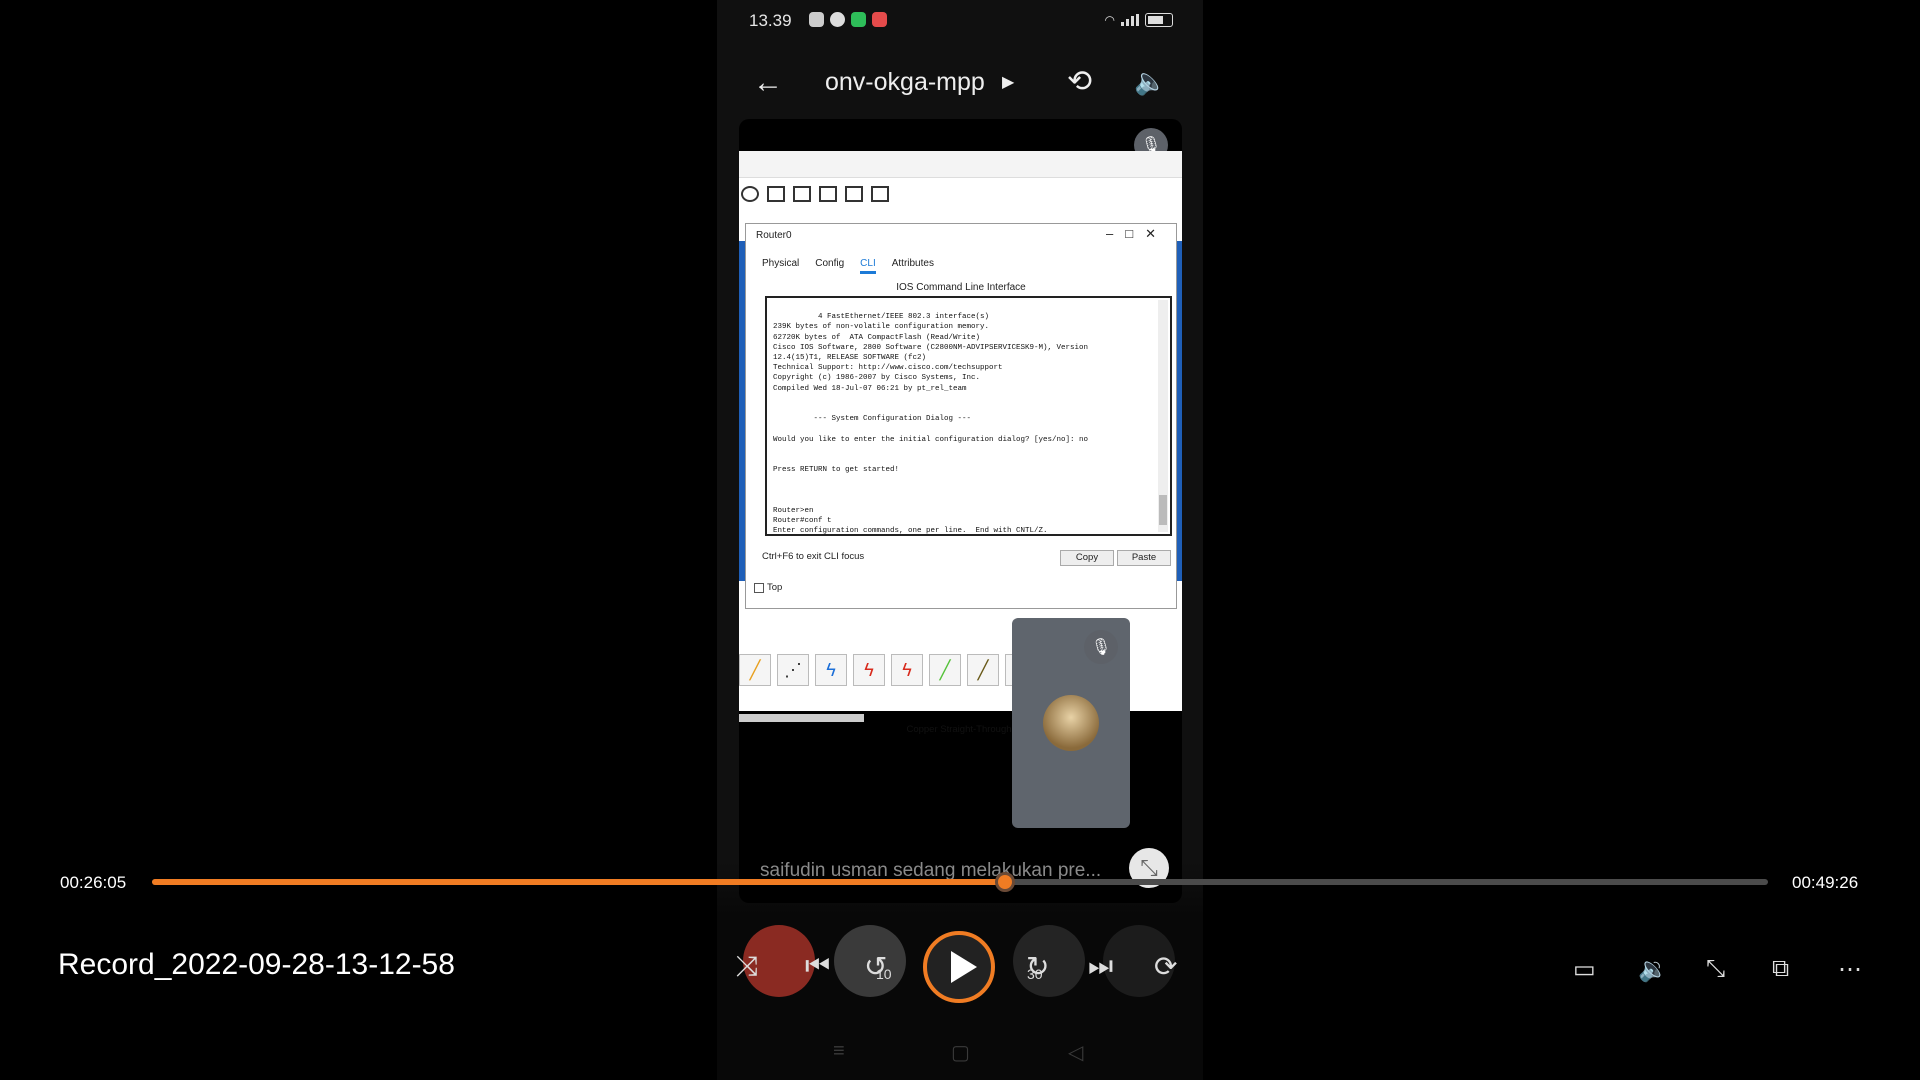 The image size is (1920, 1080). Describe the element at coordinates (880, 194) in the screenshot. I see `image-icon` at that location.